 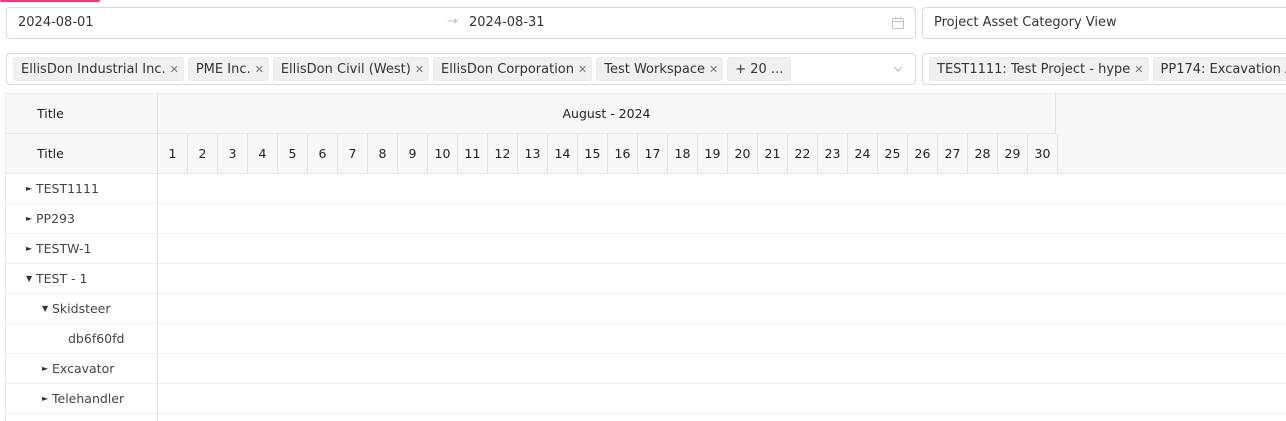 What do you see at coordinates (803, 154) in the screenshot?
I see `day-header-cell: 22` at bounding box center [803, 154].